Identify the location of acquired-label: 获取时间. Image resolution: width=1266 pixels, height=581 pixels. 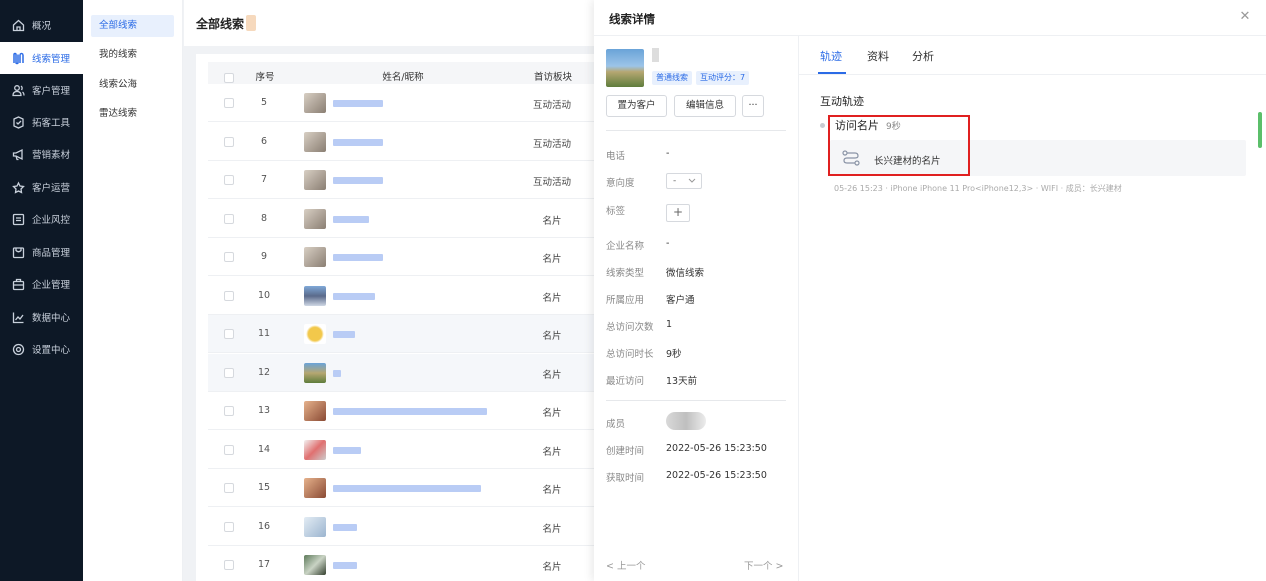
(625, 478).